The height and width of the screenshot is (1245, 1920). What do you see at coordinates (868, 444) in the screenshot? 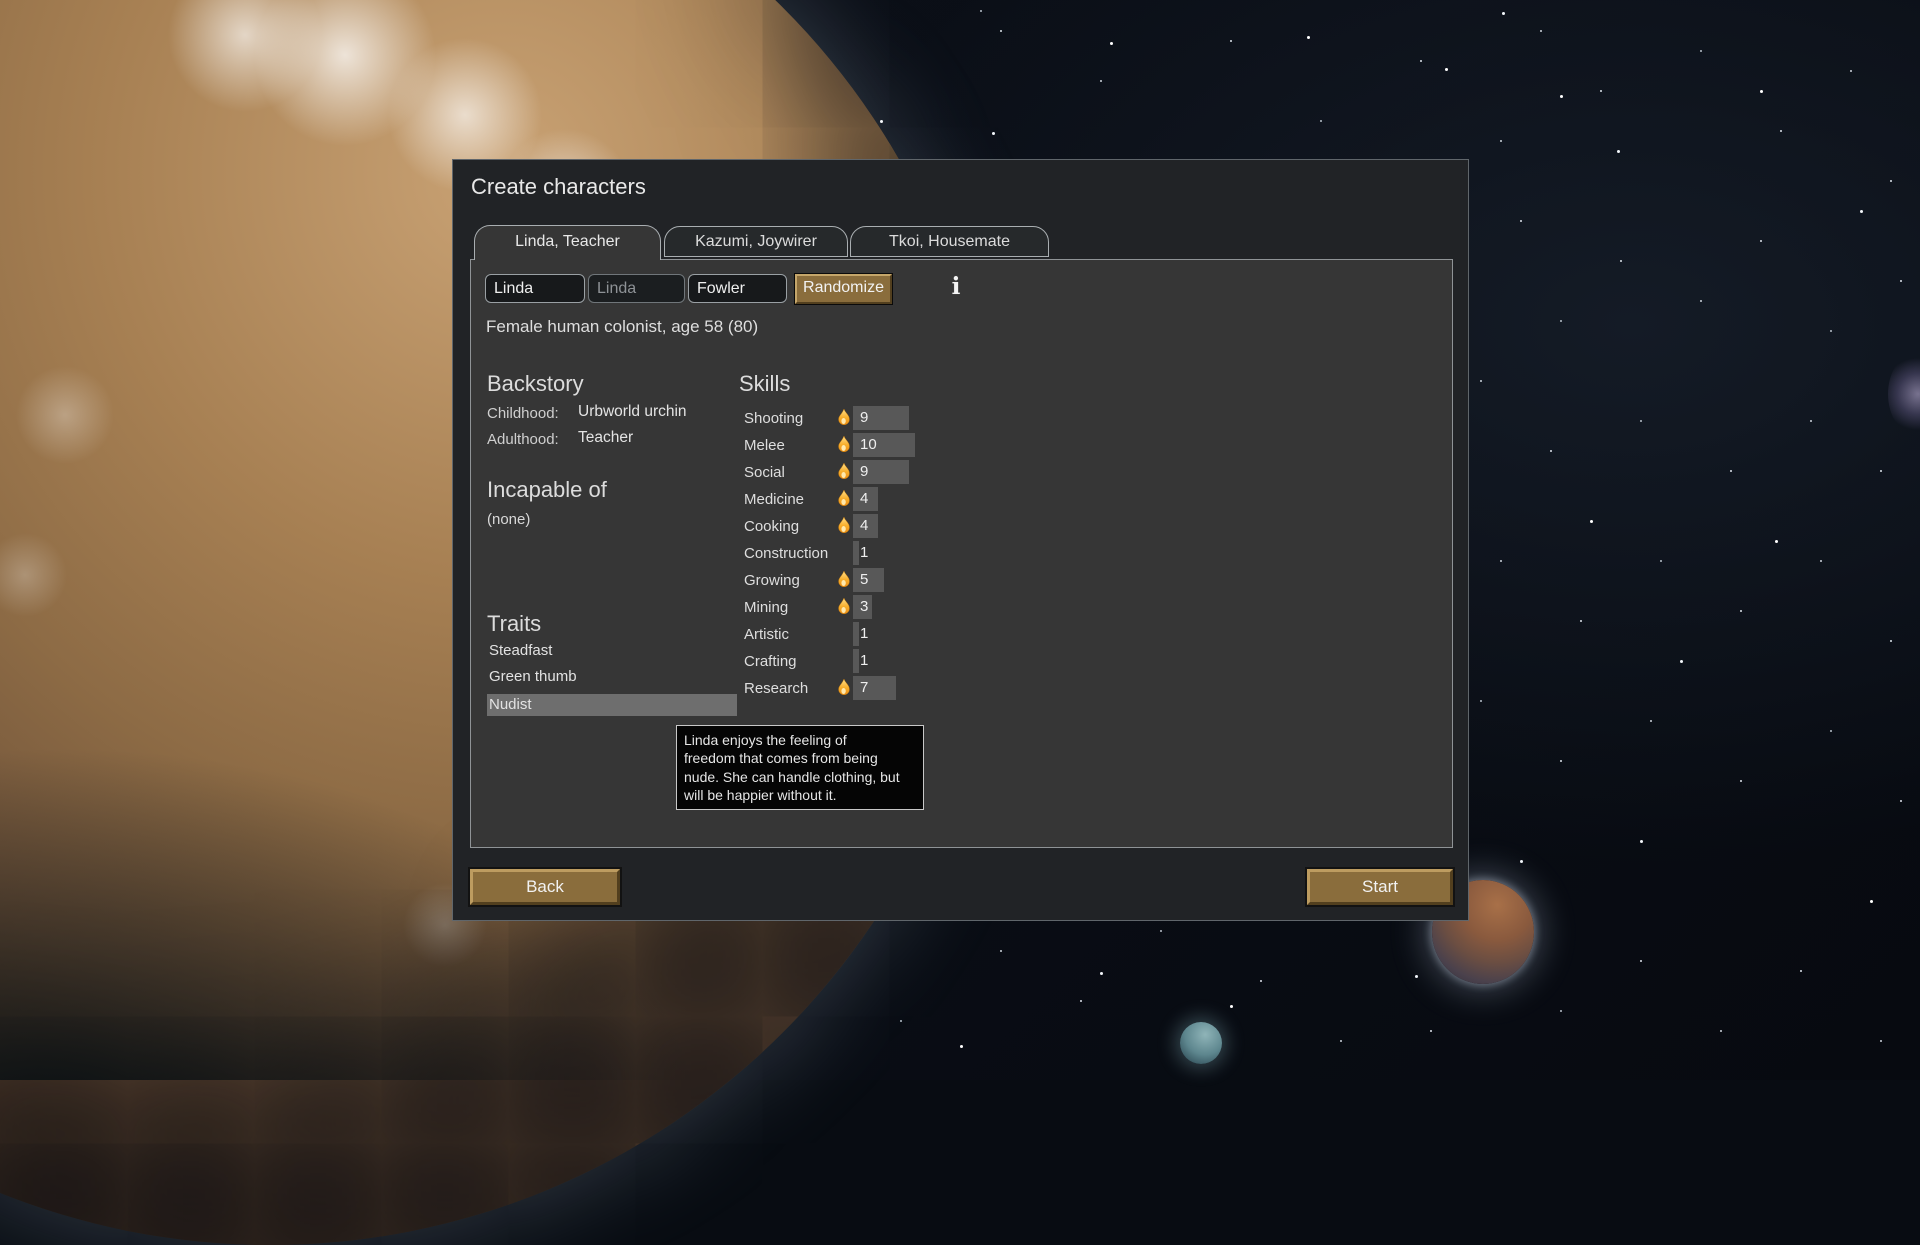
I see `skill-level: 10` at bounding box center [868, 444].